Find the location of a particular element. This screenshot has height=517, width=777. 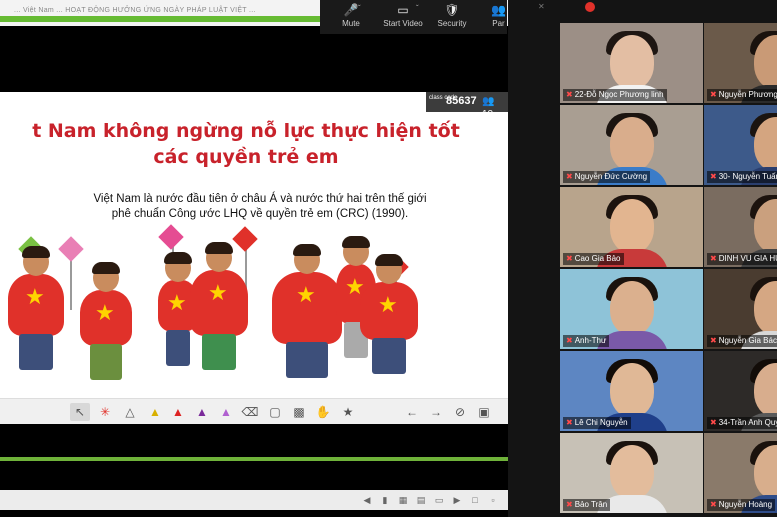

participant-name-label: ✖ Nguyễn Gia Bách is located at coordinates (742, 341).